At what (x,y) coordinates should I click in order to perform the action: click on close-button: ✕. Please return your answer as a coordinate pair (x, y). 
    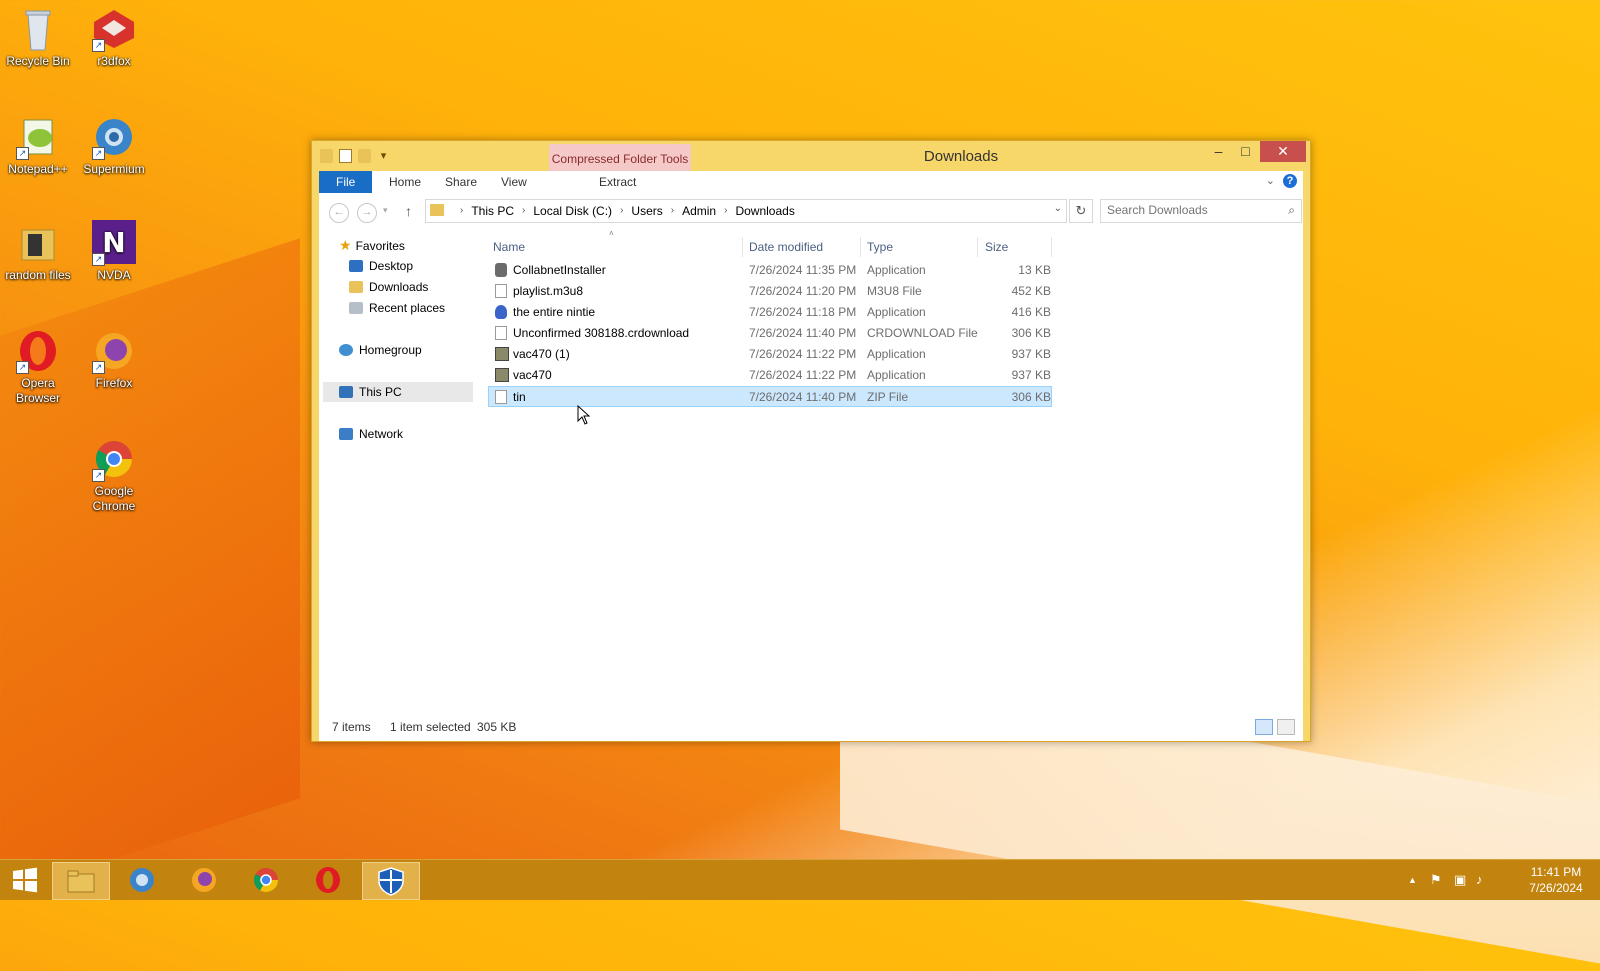
    Looking at the image, I should click on (1283, 151).